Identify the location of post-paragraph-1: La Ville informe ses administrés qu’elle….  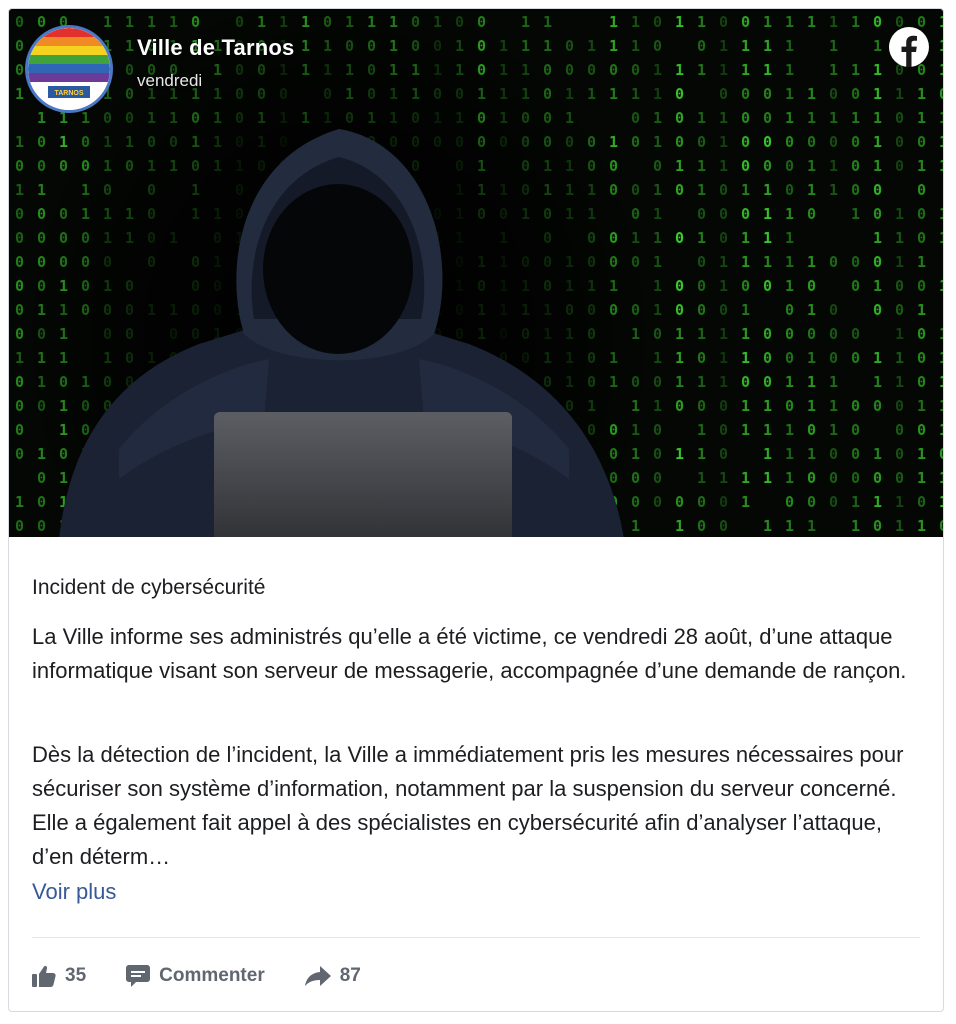
(469, 653).